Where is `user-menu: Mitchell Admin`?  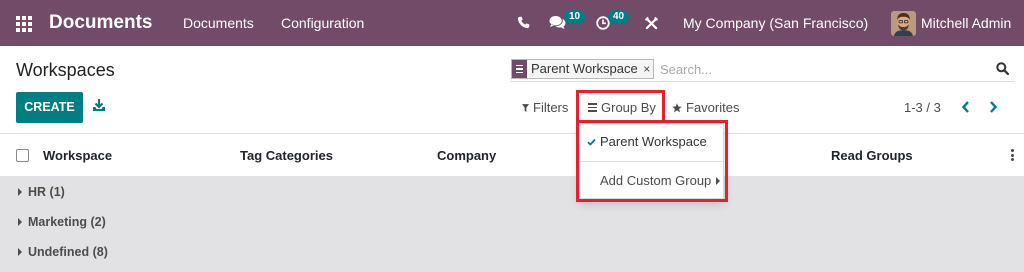 user-menu: Mitchell Admin is located at coordinates (966, 23).